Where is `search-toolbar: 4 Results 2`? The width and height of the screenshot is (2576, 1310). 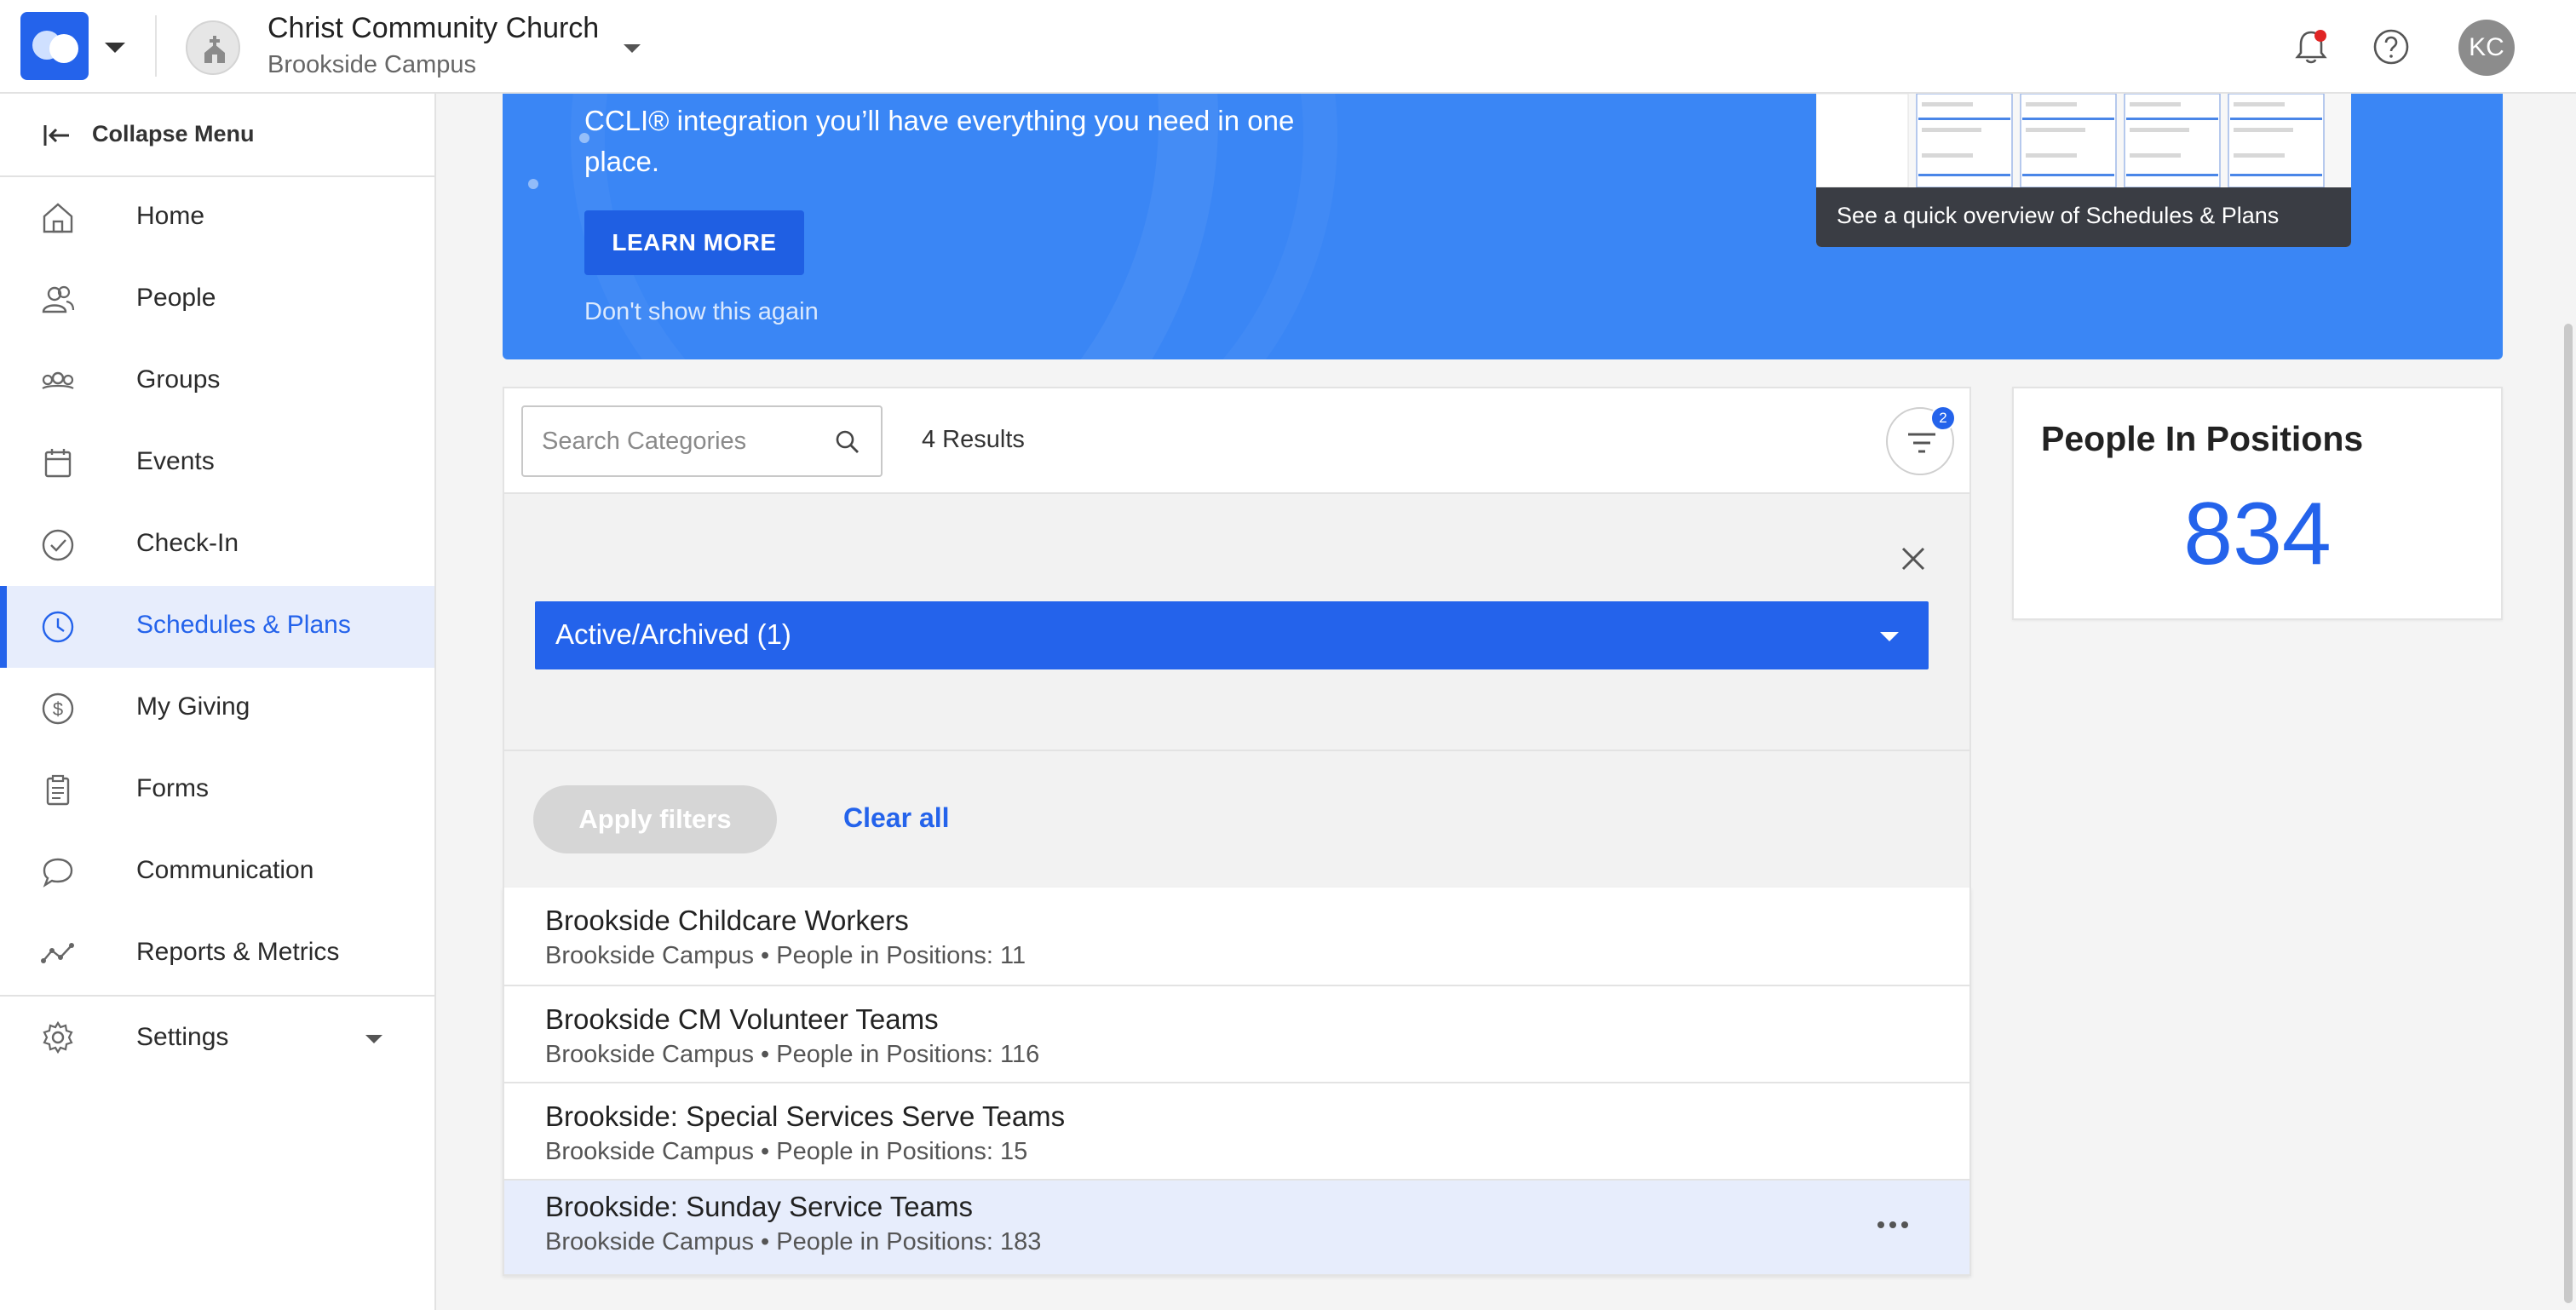
search-toolbar: 4 Results 2 is located at coordinates (1237, 440).